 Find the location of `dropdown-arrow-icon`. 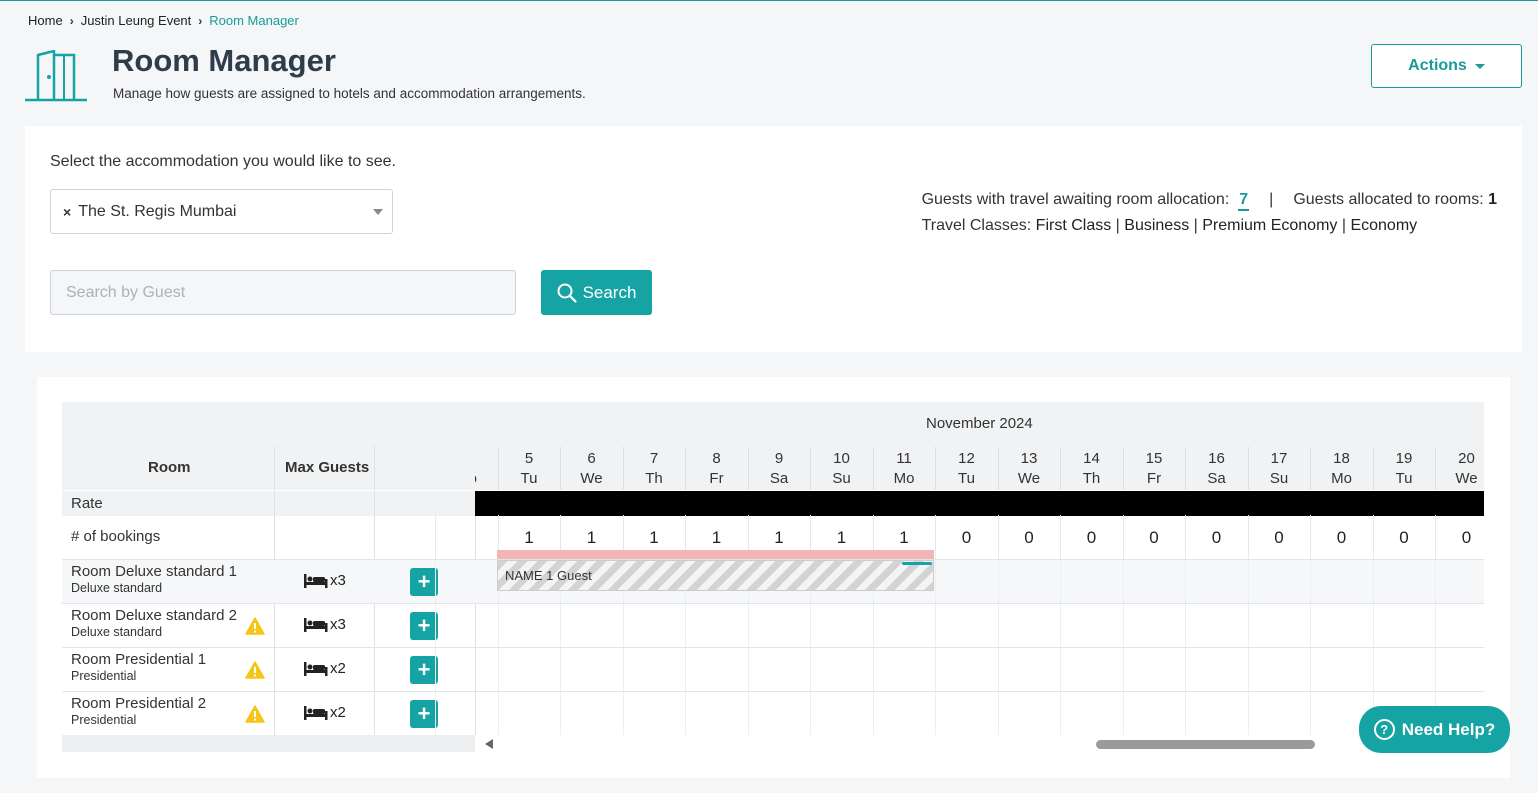

dropdown-arrow-icon is located at coordinates (378, 212).